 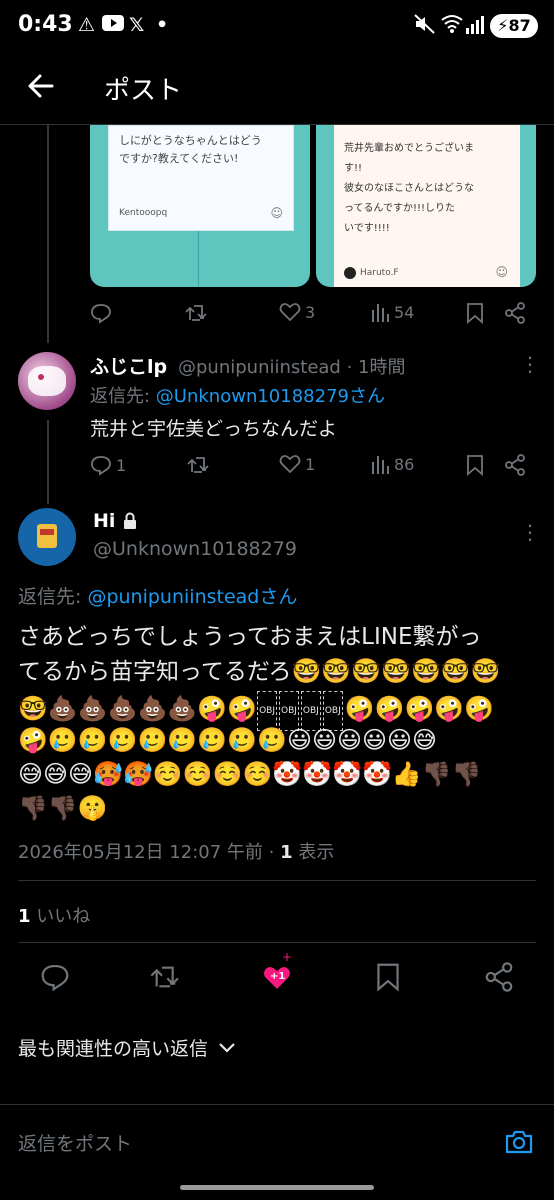 What do you see at coordinates (200, 206) in the screenshot?
I see `post-image-left: しにがとうなちゃんとはどう ですか?教えてください! Kentooopq ☺` at bounding box center [200, 206].